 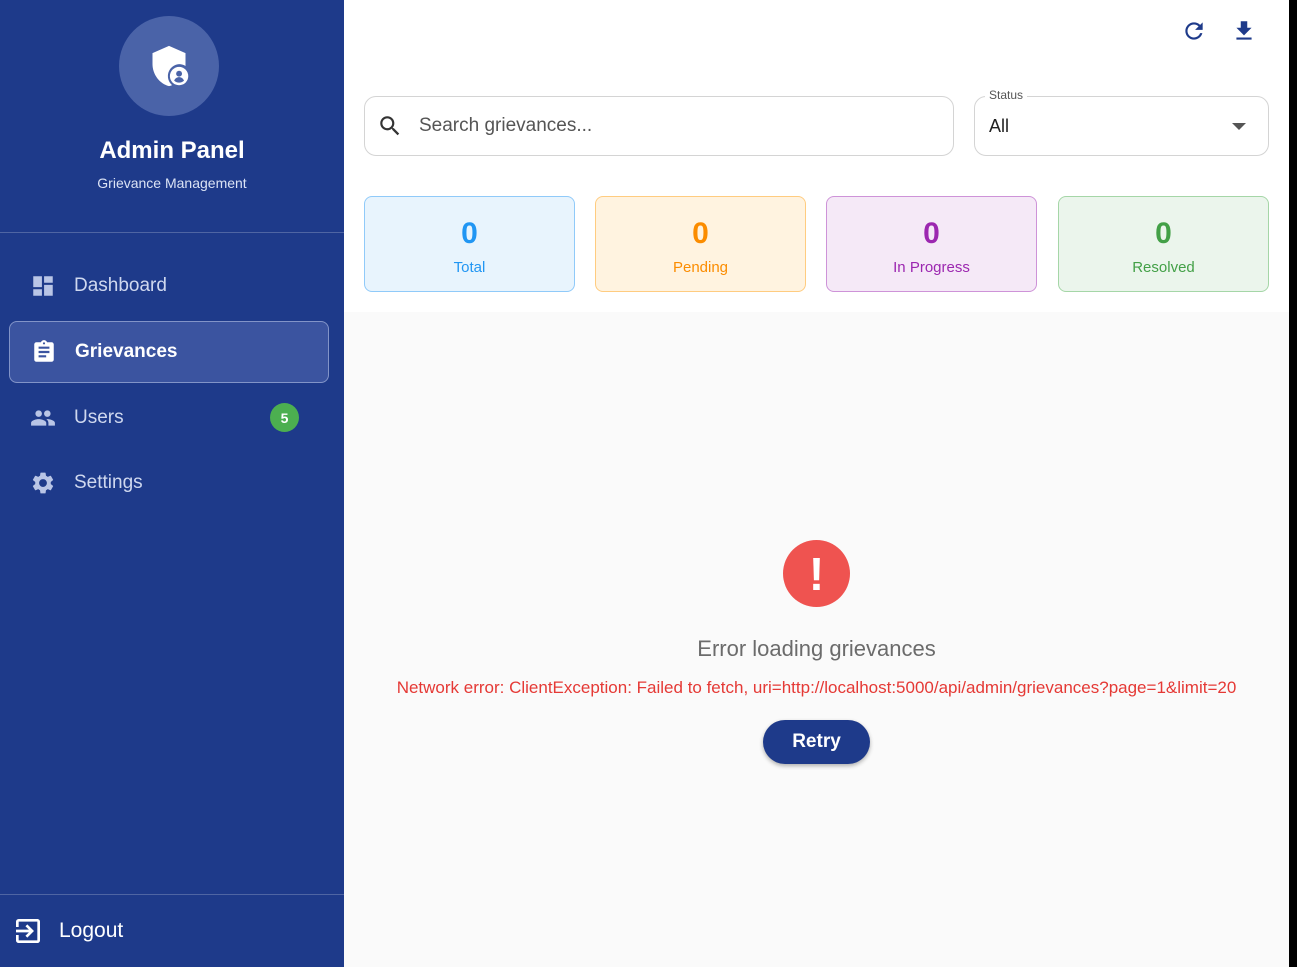 What do you see at coordinates (169, 418) in the screenshot?
I see `sidebar-item-users: Users 5` at bounding box center [169, 418].